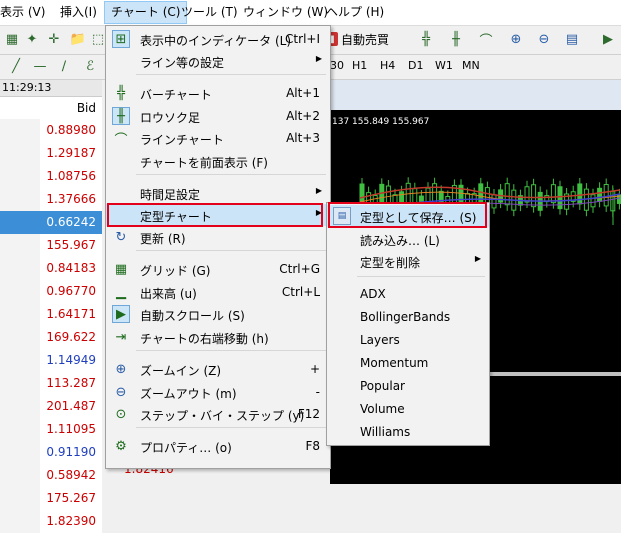 The image size is (621, 533). Describe the element at coordinates (181, 371) in the screenshot. I see `menu-item-label: ズームイン (Z)` at that location.